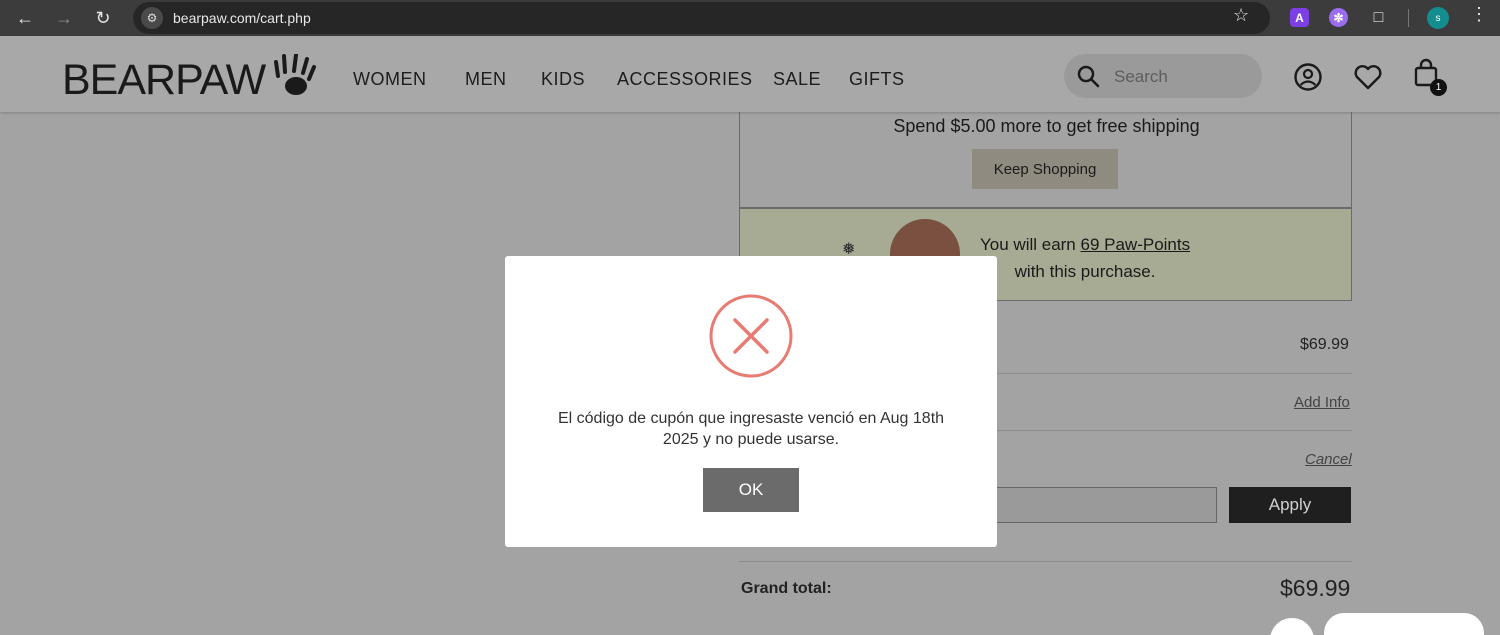 Image resolution: width=1500 pixels, height=635 pixels. Describe the element at coordinates (1045, 561) in the screenshot. I see `summary-divider` at that location.